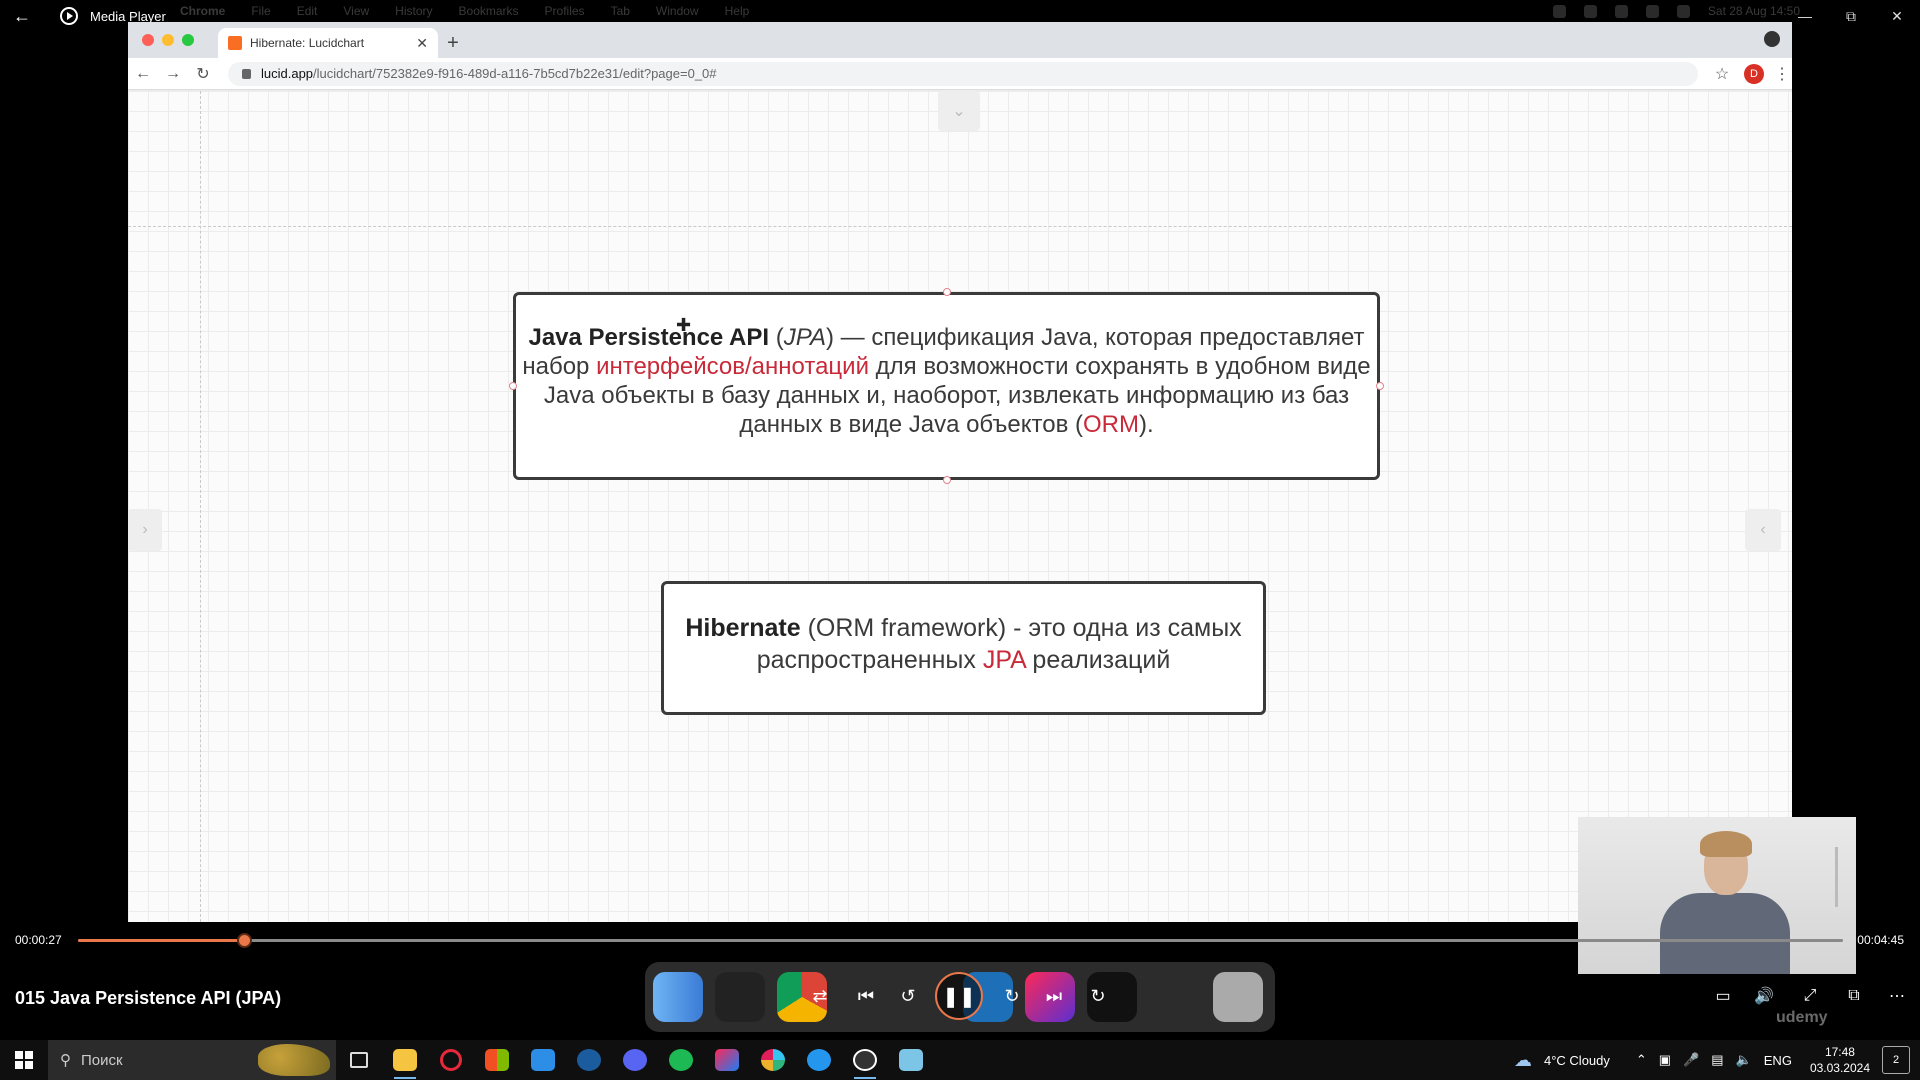 The image size is (1920, 1080). Describe the element at coordinates (1110, 424) in the screenshot. I see `jpa-highlight-orm: ORM` at that location.